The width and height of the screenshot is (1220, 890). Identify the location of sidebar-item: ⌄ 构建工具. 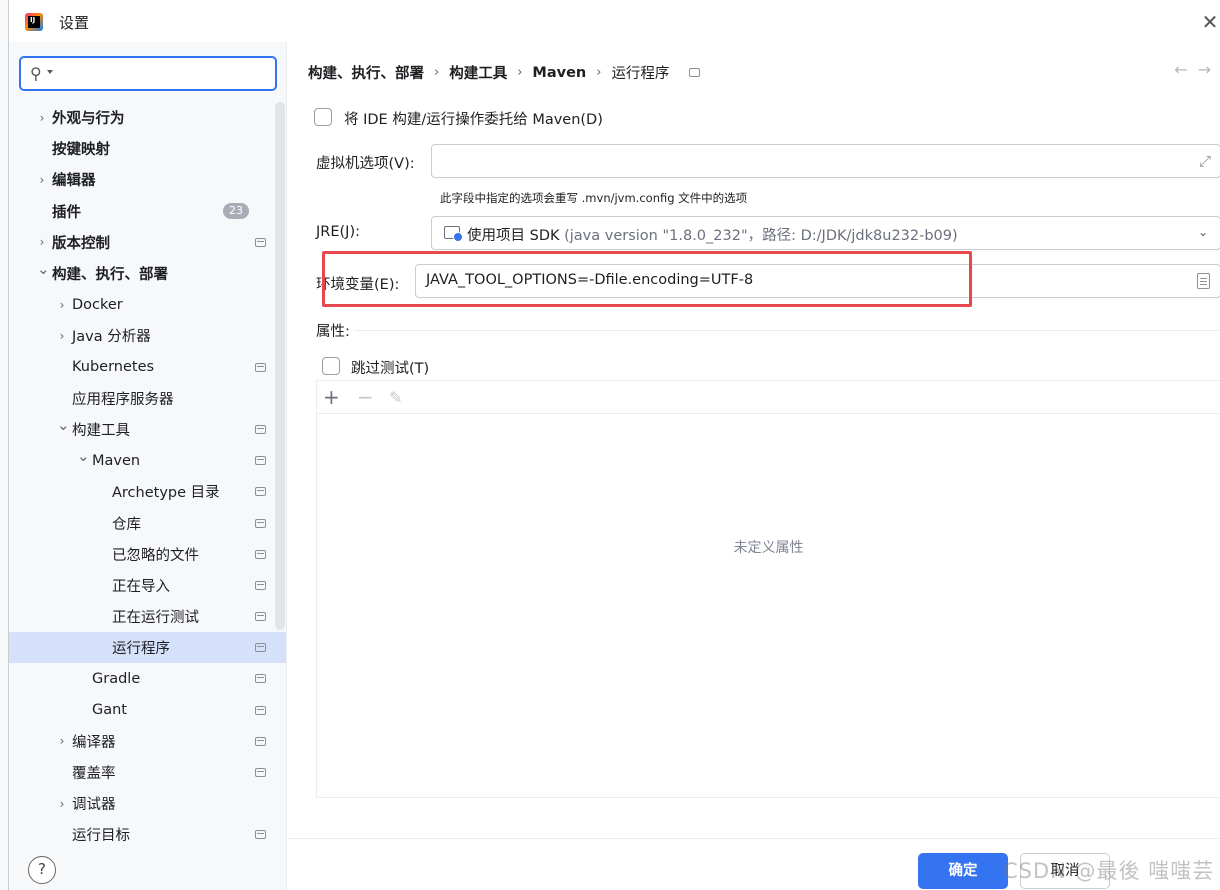
(147, 429).